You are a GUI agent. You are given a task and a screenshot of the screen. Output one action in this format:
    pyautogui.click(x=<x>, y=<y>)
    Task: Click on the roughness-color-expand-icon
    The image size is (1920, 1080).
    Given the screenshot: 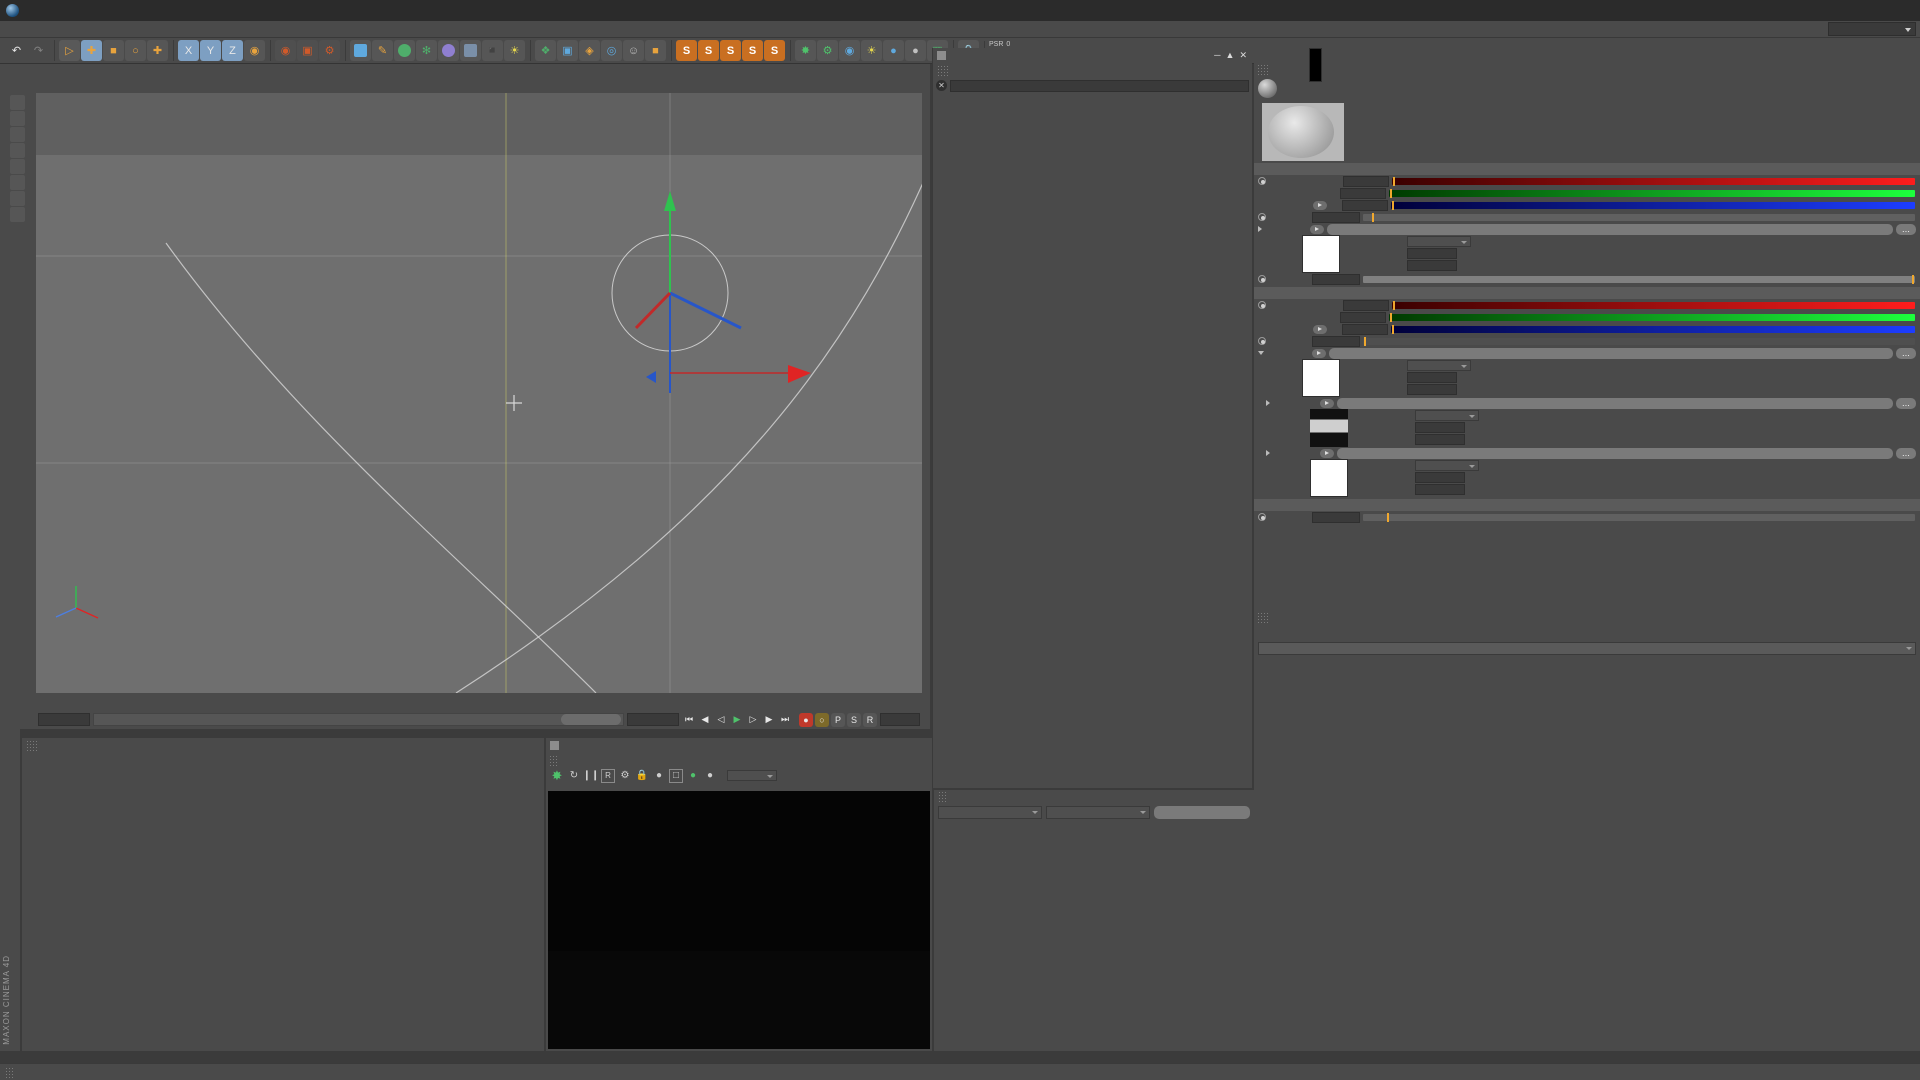 What is the action you would take?
    pyautogui.click(x=1320, y=205)
    